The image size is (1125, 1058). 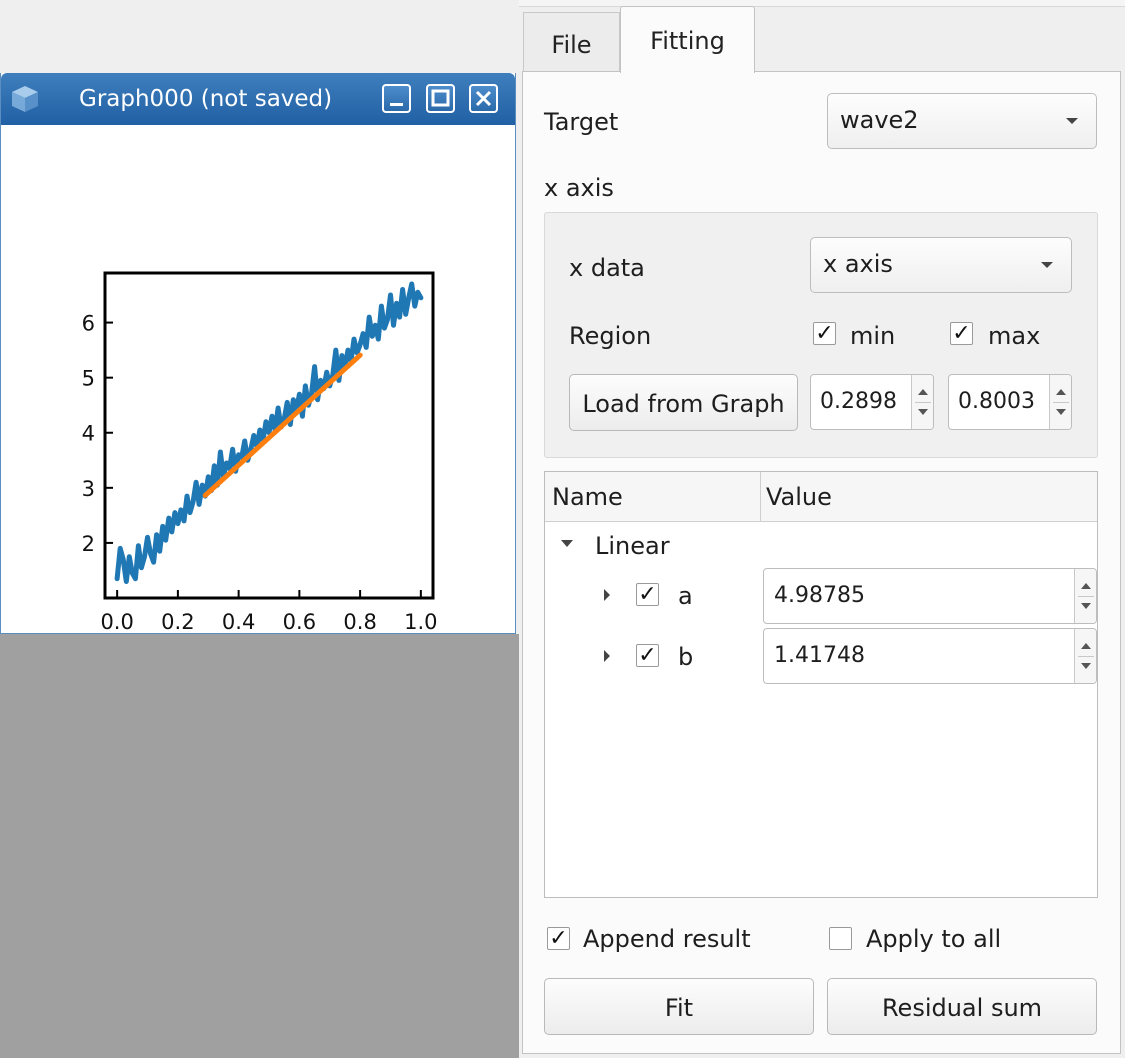 What do you see at coordinates (1014, 336) in the screenshot?
I see `max-label: max` at bounding box center [1014, 336].